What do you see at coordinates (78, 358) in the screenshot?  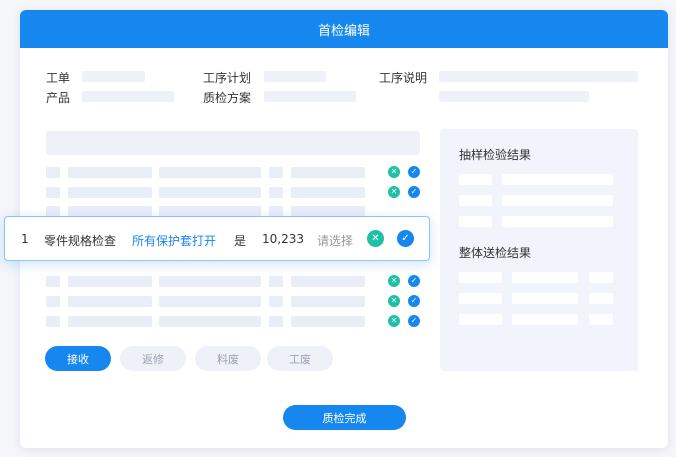 I see `accept-button: 接收` at bounding box center [78, 358].